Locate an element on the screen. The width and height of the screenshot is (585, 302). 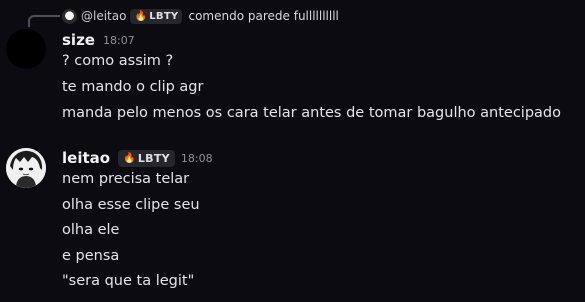
server-tag-label: LBTY is located at coordinates (153, 158).